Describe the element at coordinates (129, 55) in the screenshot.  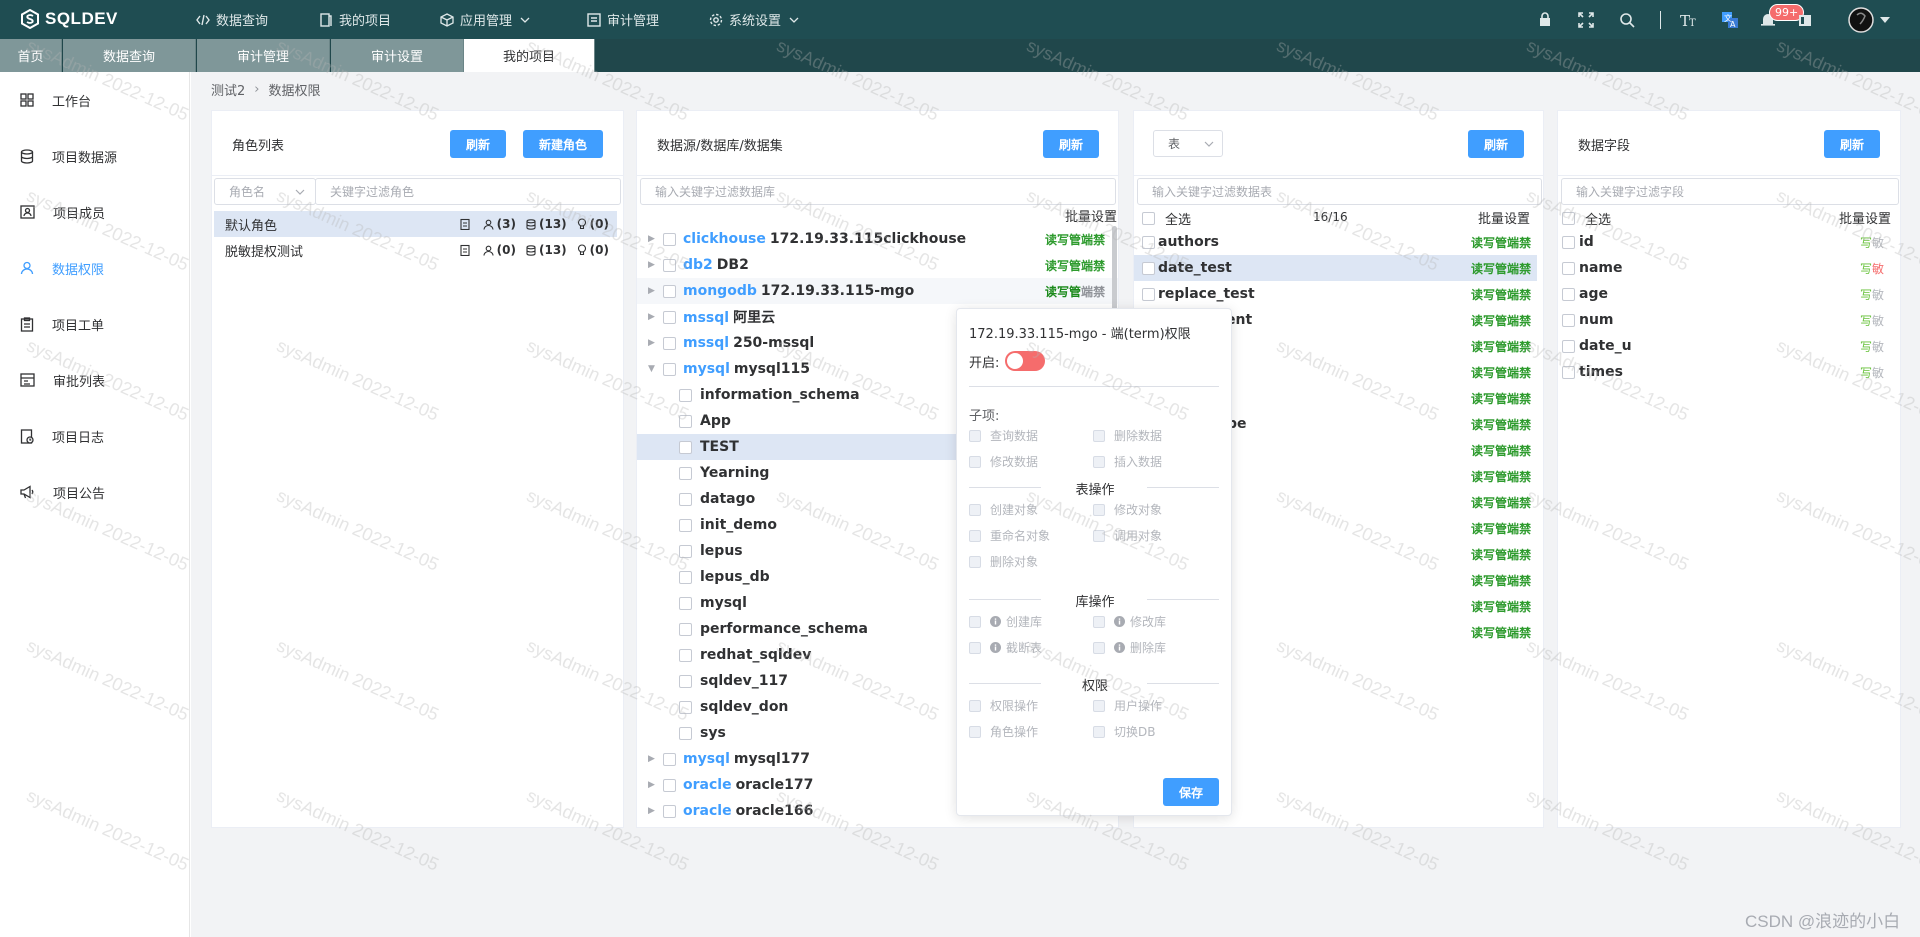
I see `tab-1: 数据查询` at that location.